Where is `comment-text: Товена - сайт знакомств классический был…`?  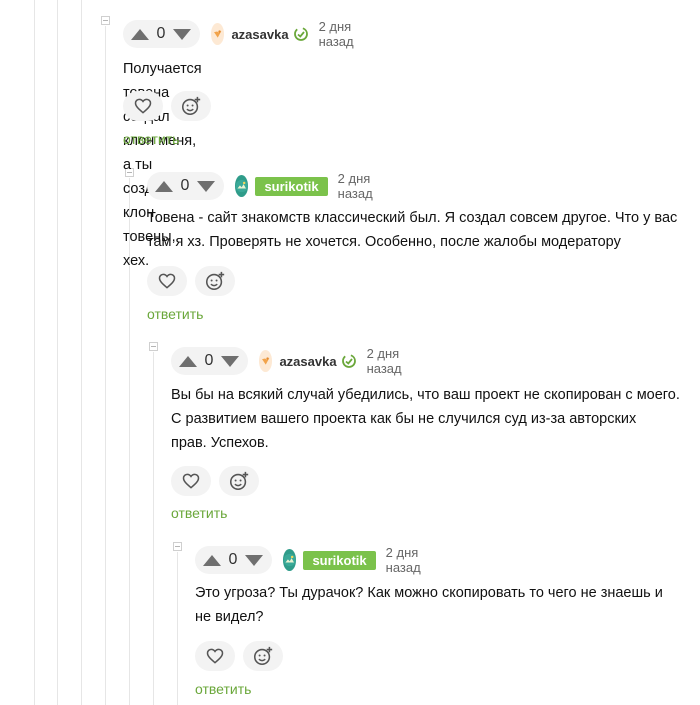
comment-text: Товена - сайт знакомств классический был… is located at coordinates (412, 230).